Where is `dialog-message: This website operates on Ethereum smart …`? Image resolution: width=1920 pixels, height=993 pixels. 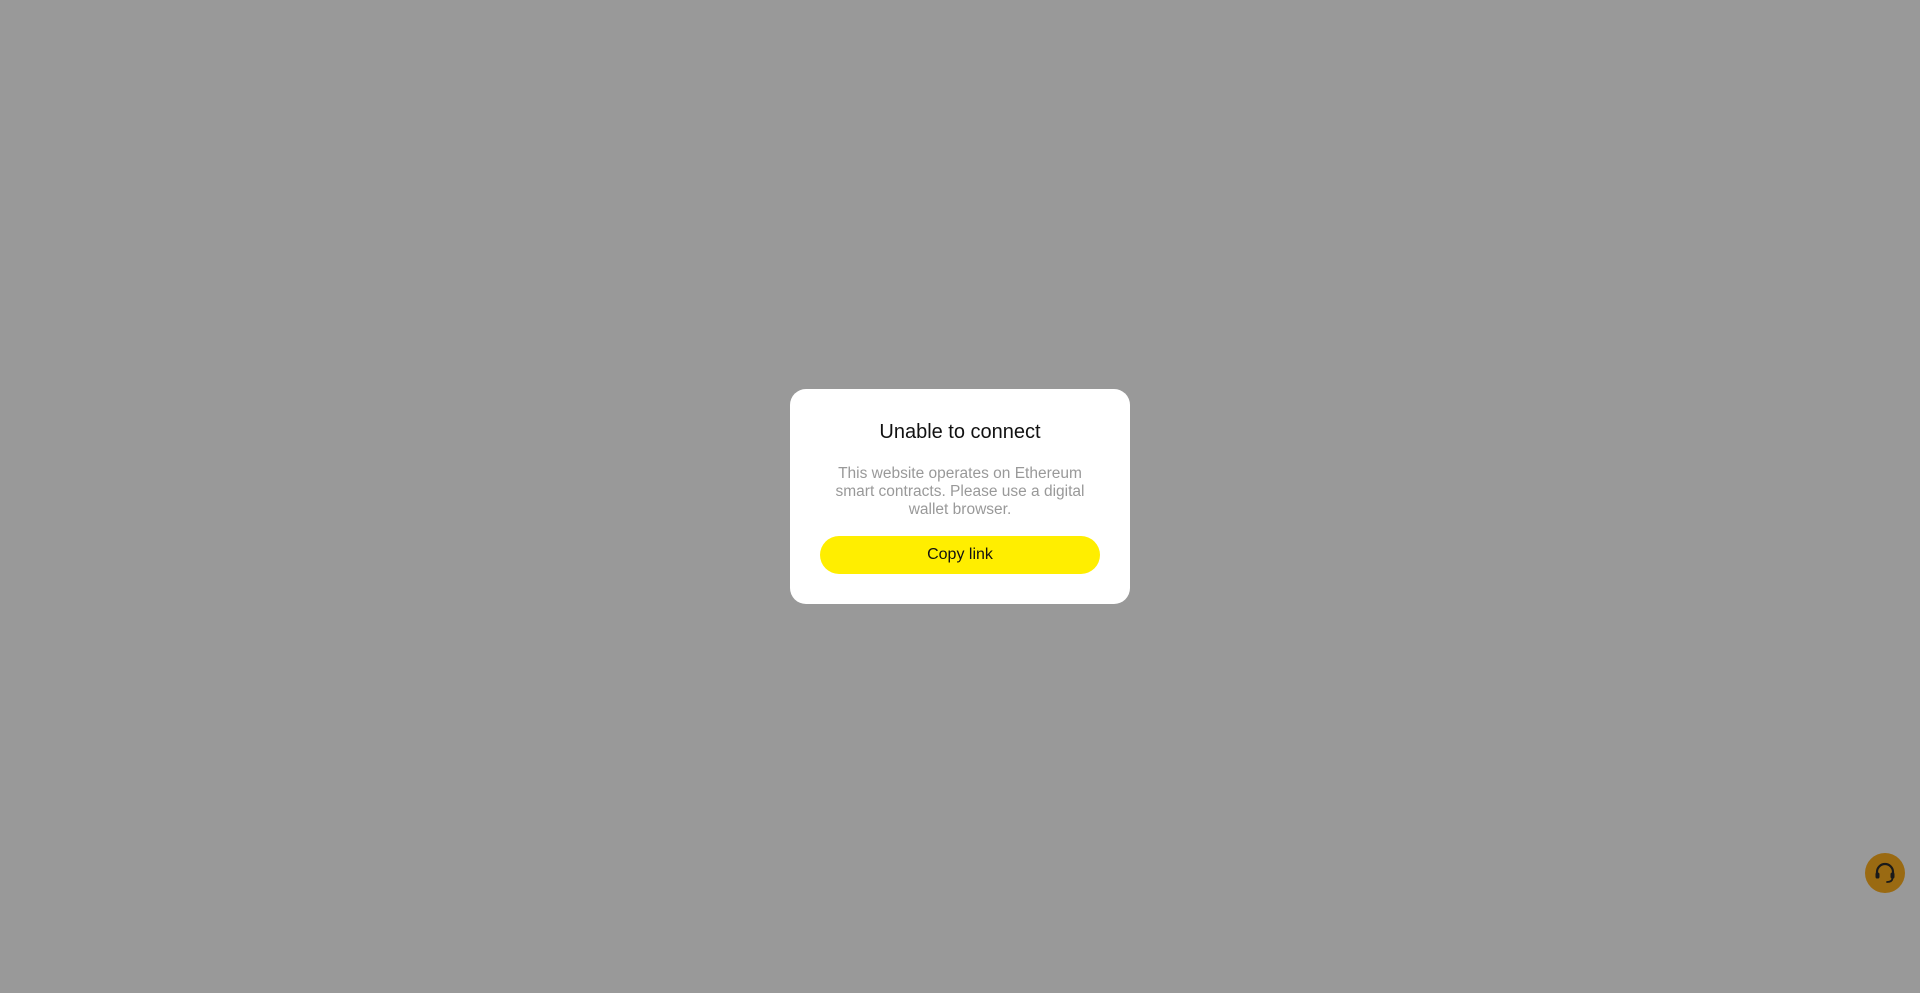
dialog-message: This website operates on Ethereum smart … is located at coordinates (960, 491).